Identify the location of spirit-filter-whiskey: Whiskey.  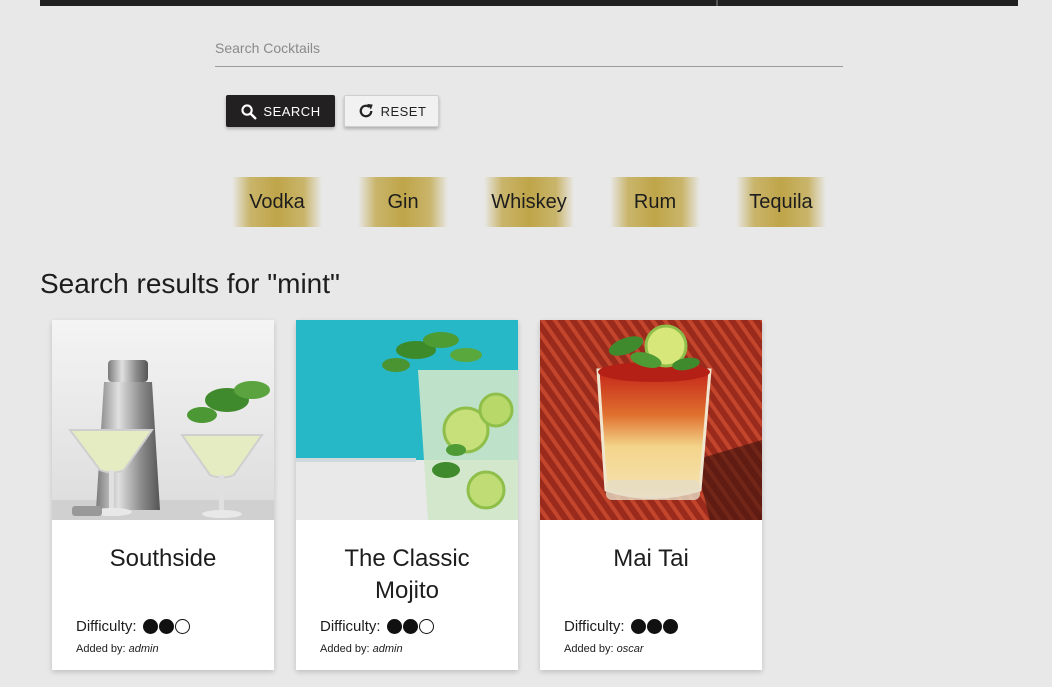
(529, 202).